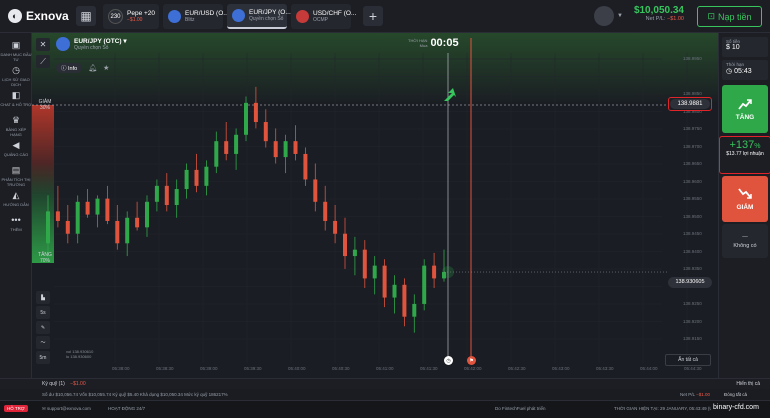 The height and width of the screenshot is (418, 770). Describe the element at coordinates (688, 360) in the screenshot. I see `close-all-chart-button: Ấn tất cả` at that location.